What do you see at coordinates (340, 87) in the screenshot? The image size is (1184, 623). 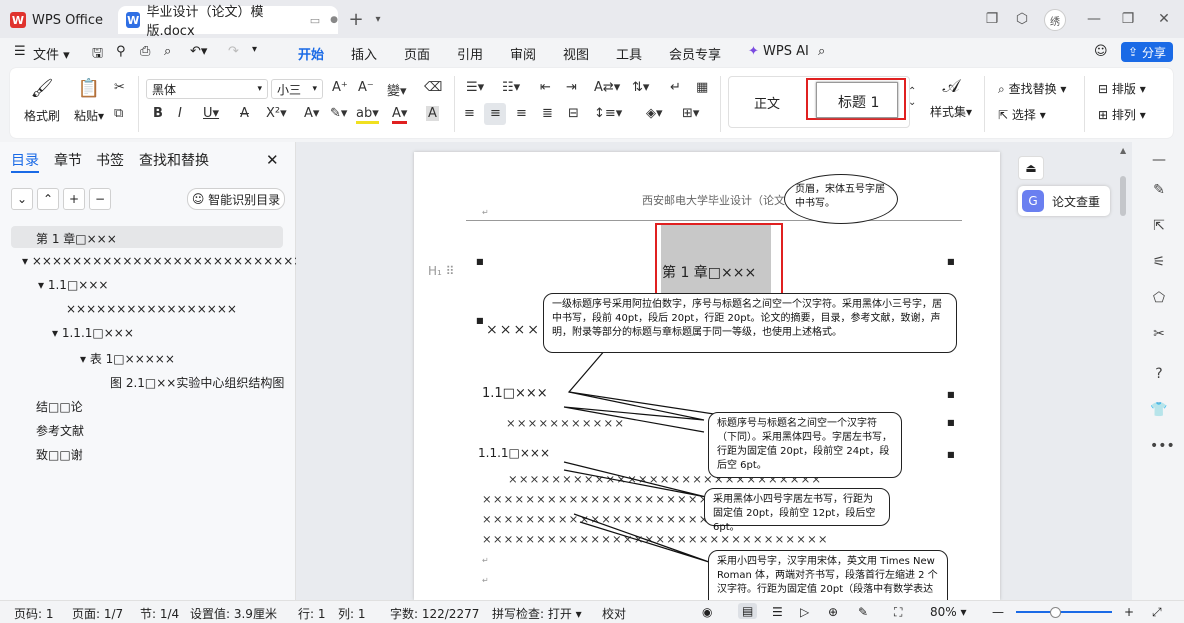 I see `grow-font-icon: A⁺` at bounding box center [340, 87].